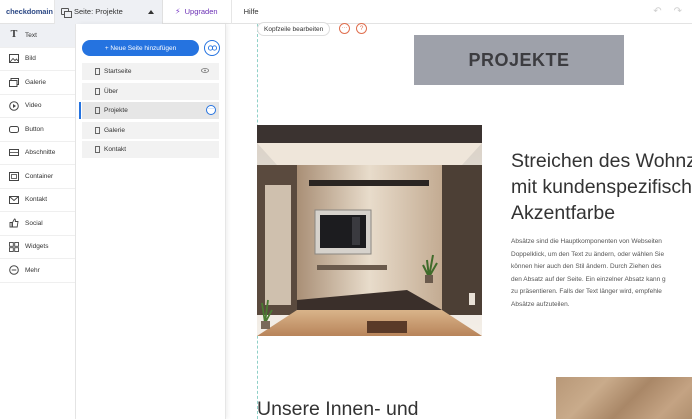 This screenshot has width=692, height=419. I want to click on help-menu: Hilfe, so click(245, 11).